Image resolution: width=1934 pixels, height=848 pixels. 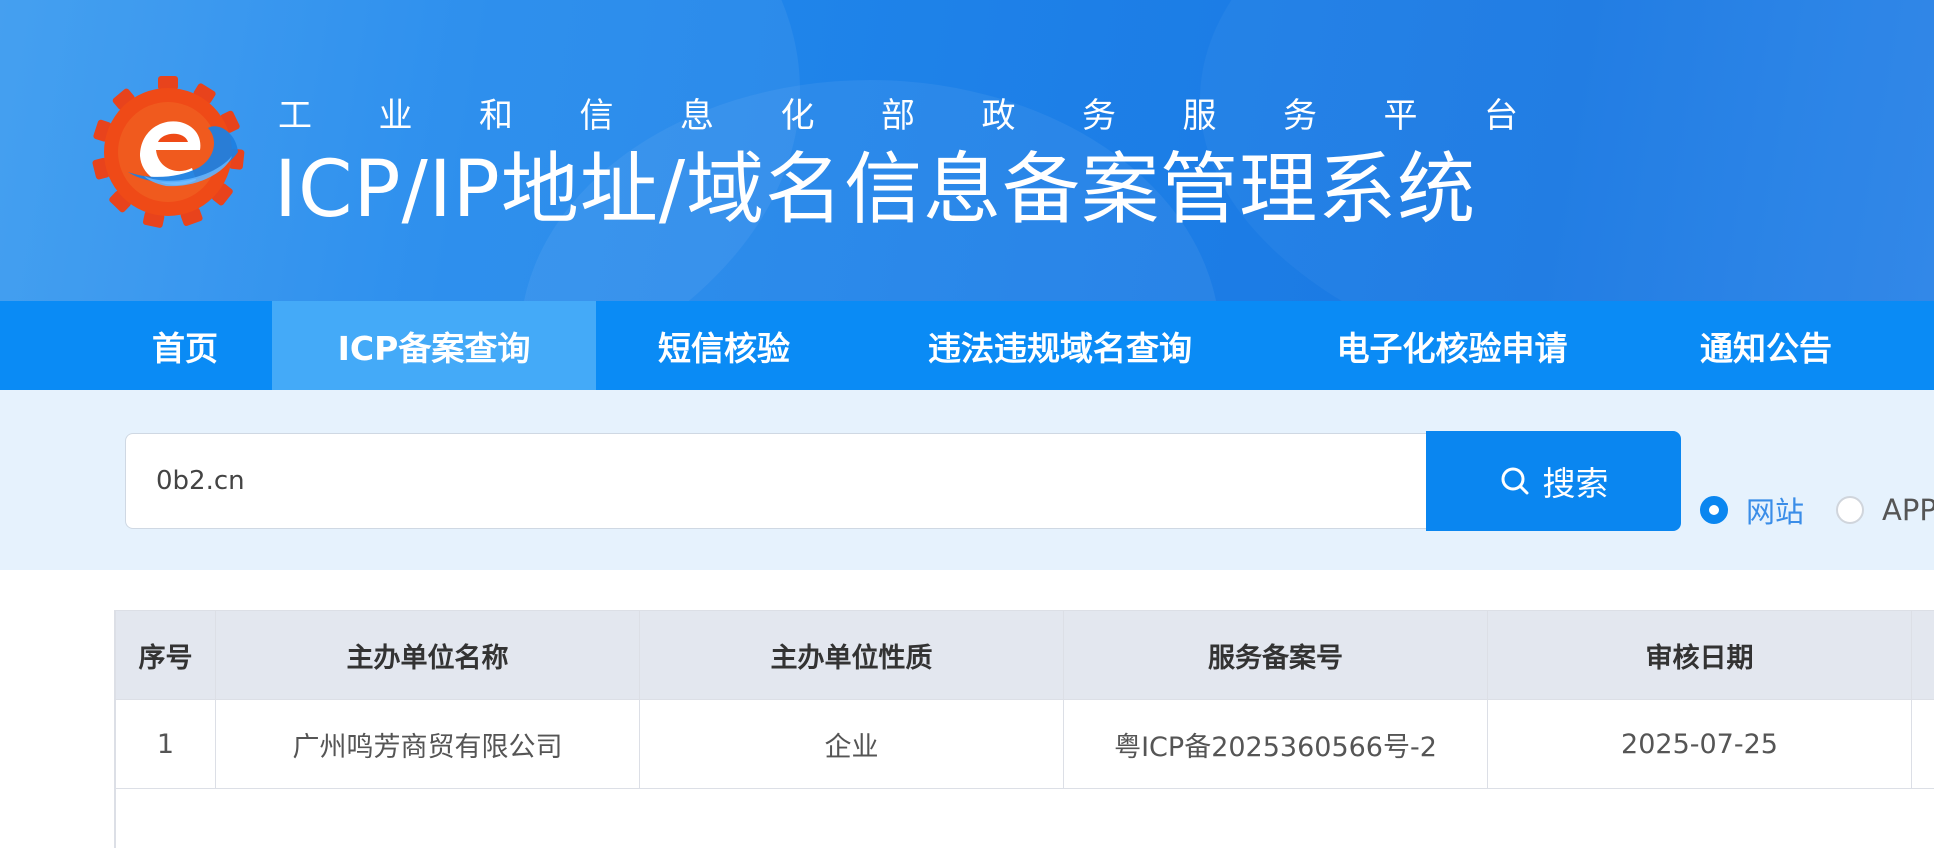 I want to click on column-header-review-date: 审核日期, so click(x=1699, y=655).